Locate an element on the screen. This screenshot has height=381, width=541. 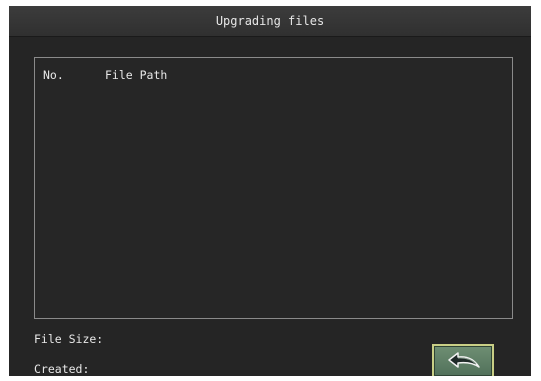
column-header-no: No. is located at coordinates (53, 75).